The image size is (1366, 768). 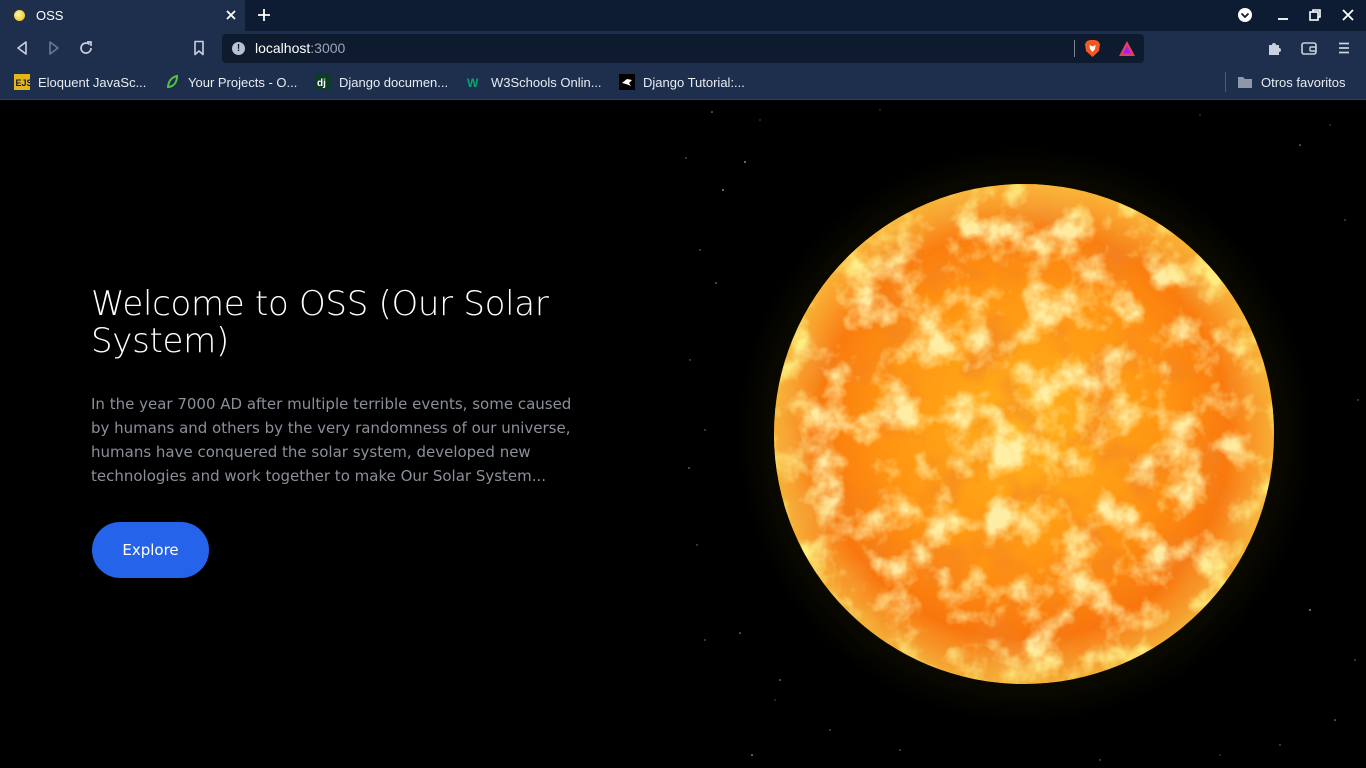 I want to click on hero-title: Welcome to OSS (Our Solar System), so click(x=320, y=322).